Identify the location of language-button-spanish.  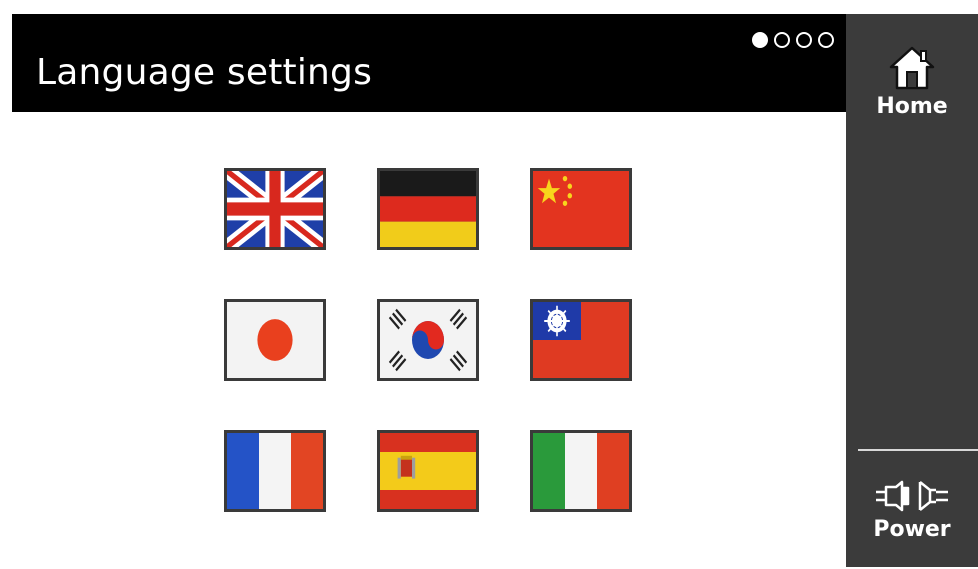
(428, 471).